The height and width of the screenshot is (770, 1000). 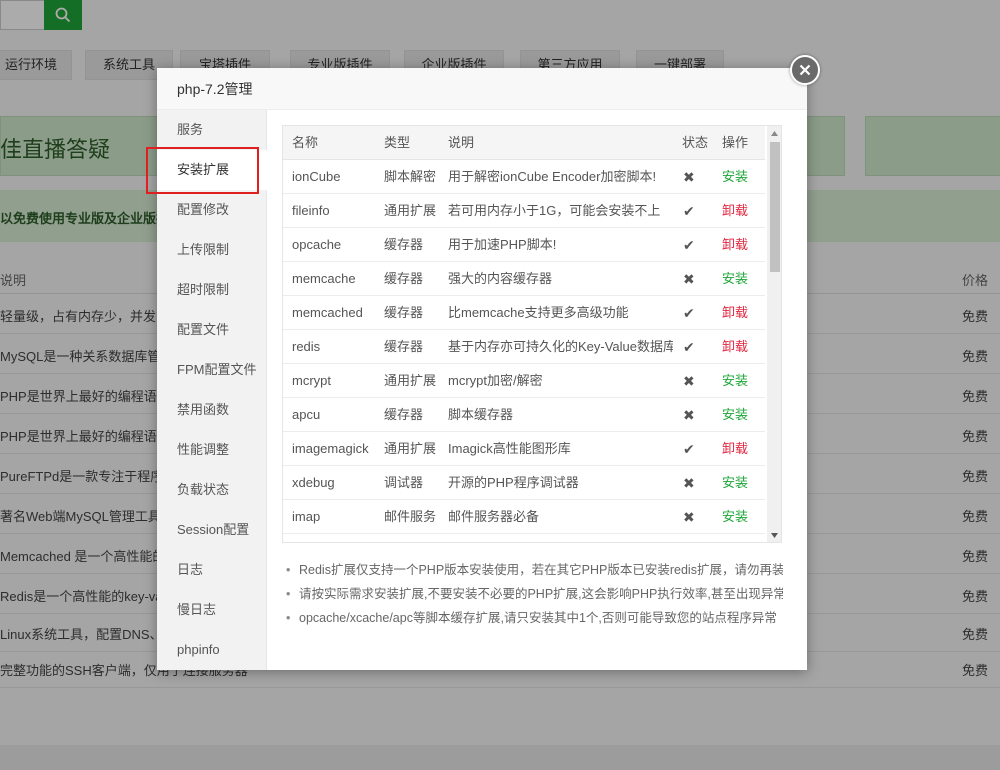 I want to click on scroll-thumb, so click(x=775, y=207).